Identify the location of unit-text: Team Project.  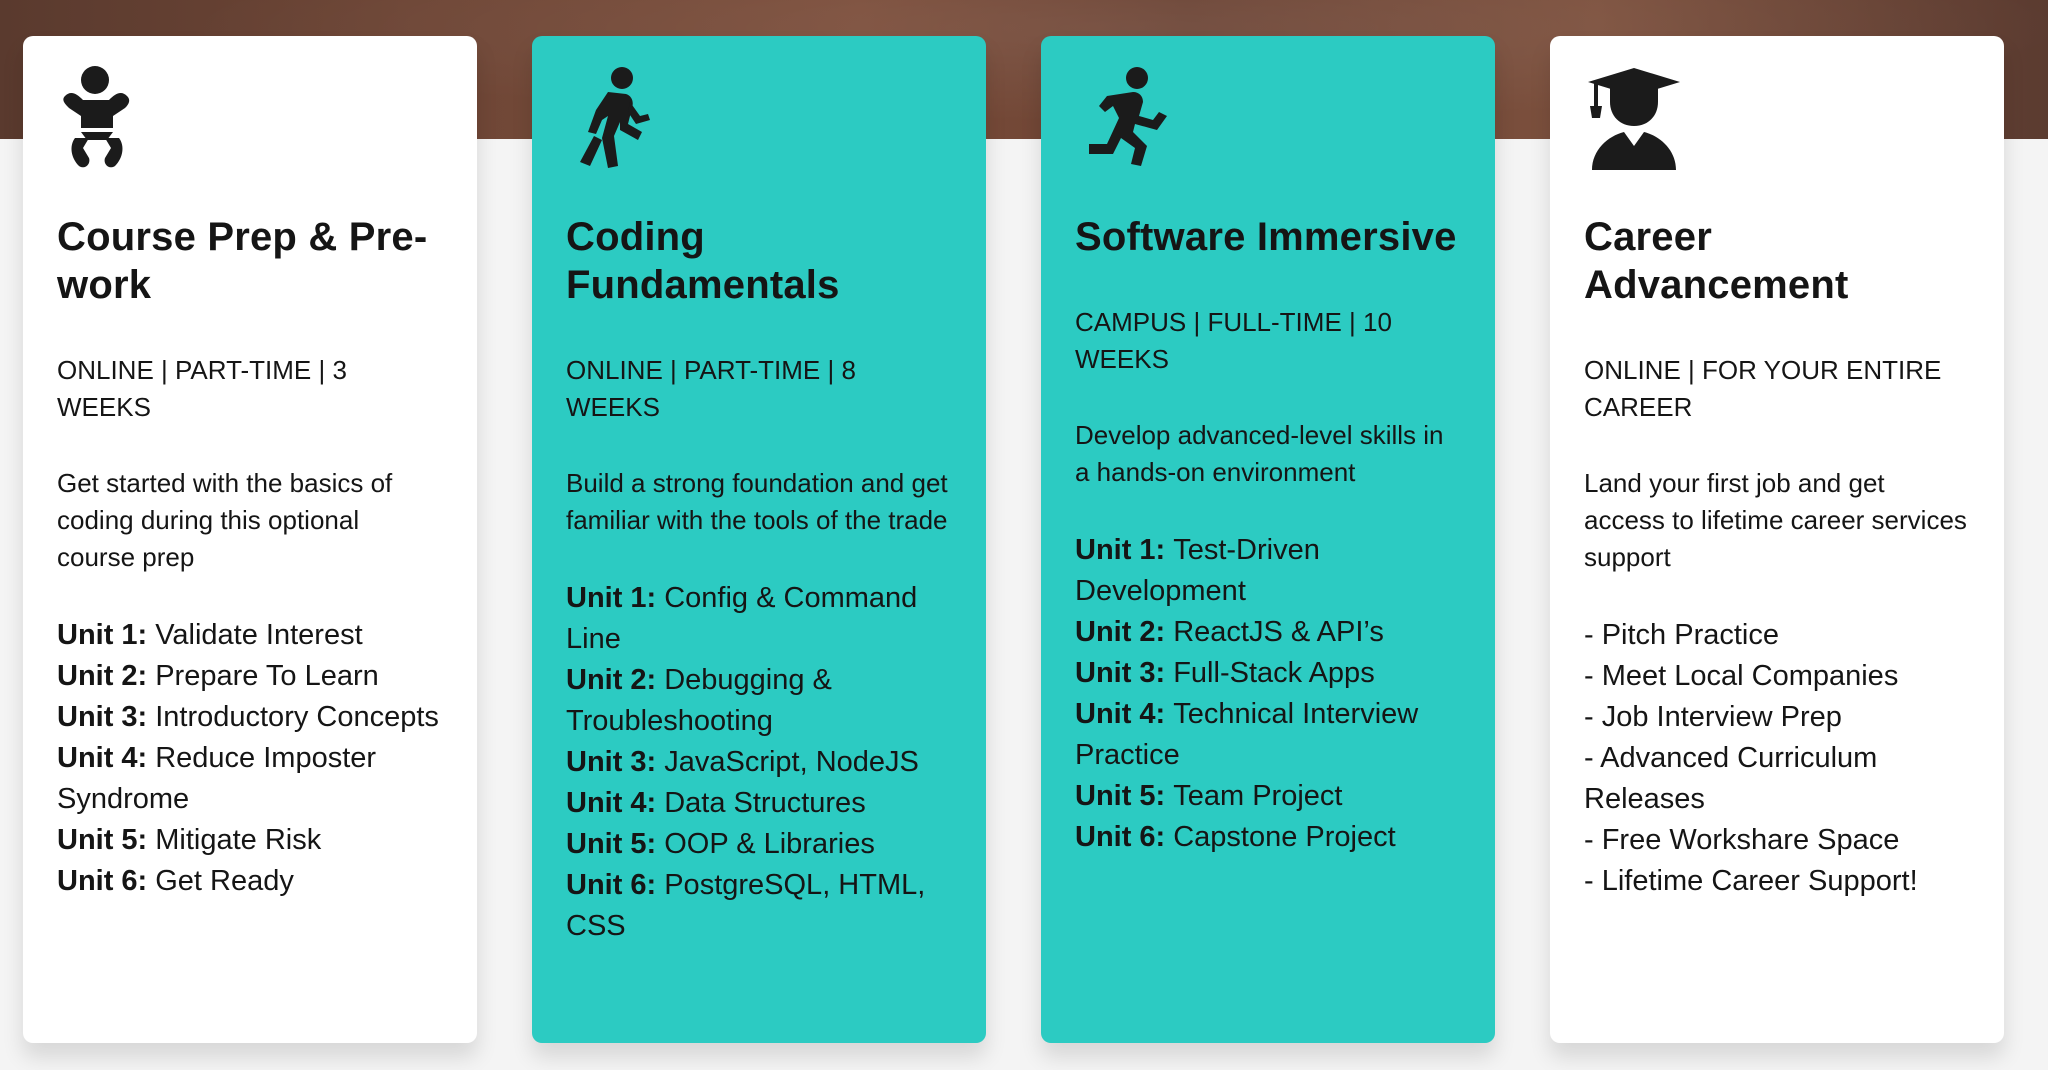
(1258, 796).